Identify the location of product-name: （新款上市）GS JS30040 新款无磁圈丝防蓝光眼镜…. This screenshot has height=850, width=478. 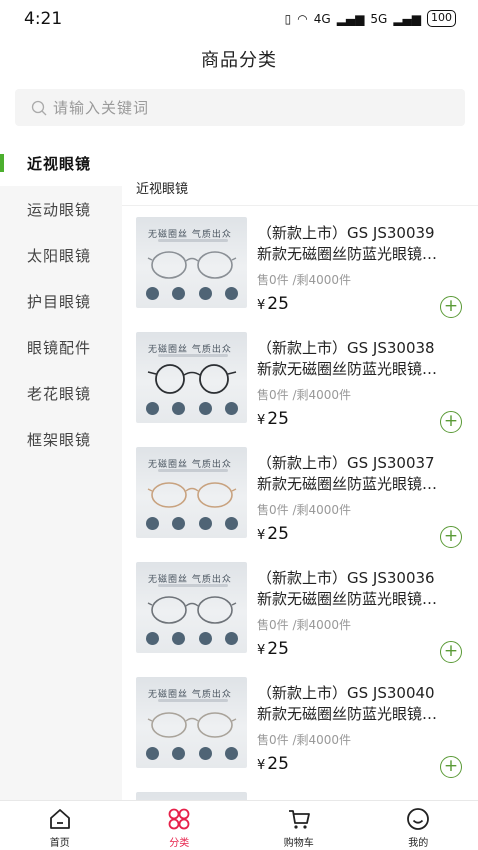
(362, 704).